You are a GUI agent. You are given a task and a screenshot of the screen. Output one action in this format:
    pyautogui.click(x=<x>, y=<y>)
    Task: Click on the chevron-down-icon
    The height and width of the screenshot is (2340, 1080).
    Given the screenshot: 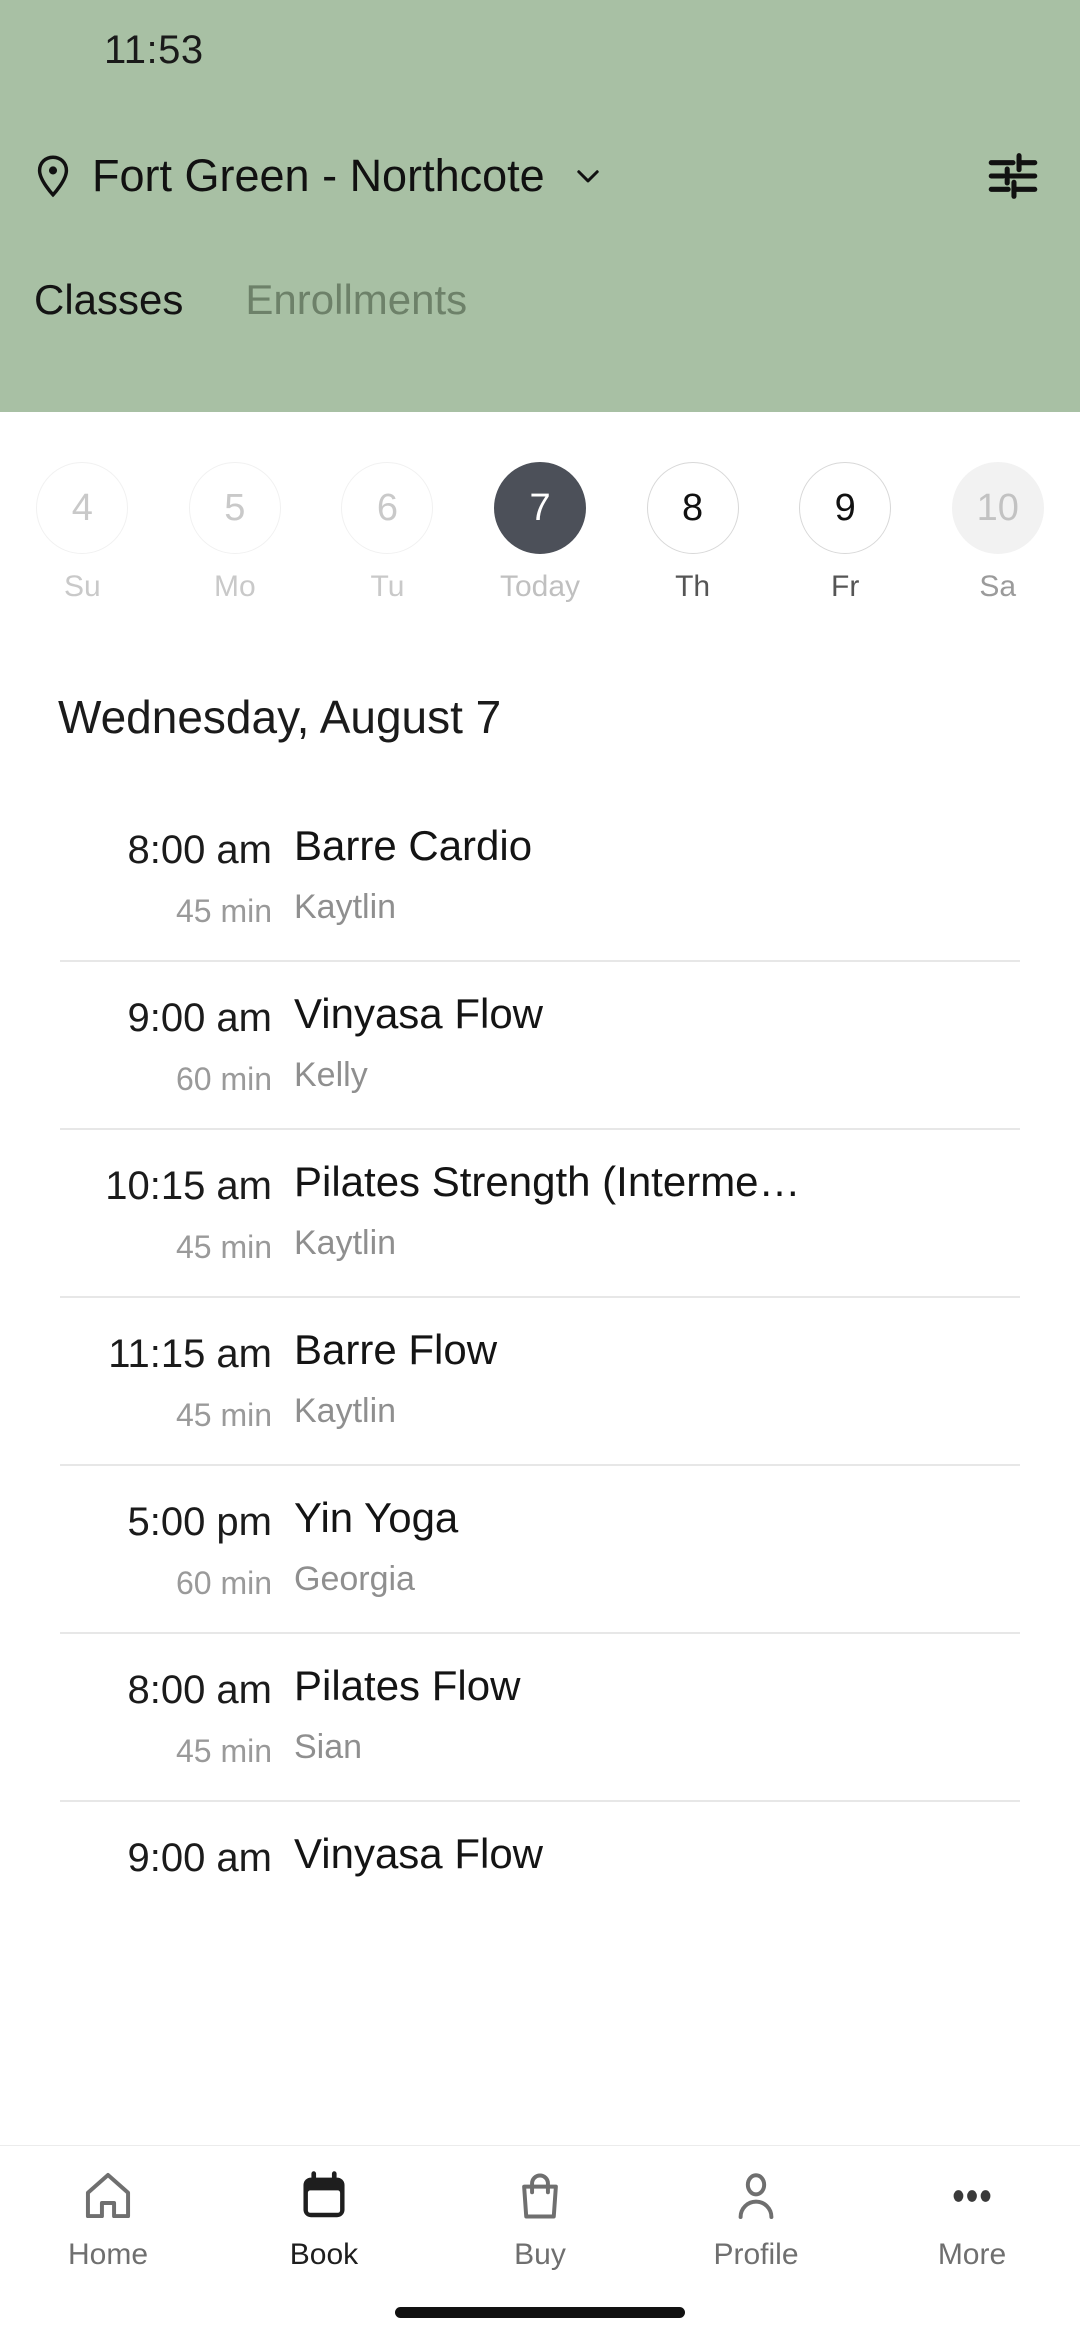 What is the action you would take?
    pyautogui.click(x=588, y=176)
    